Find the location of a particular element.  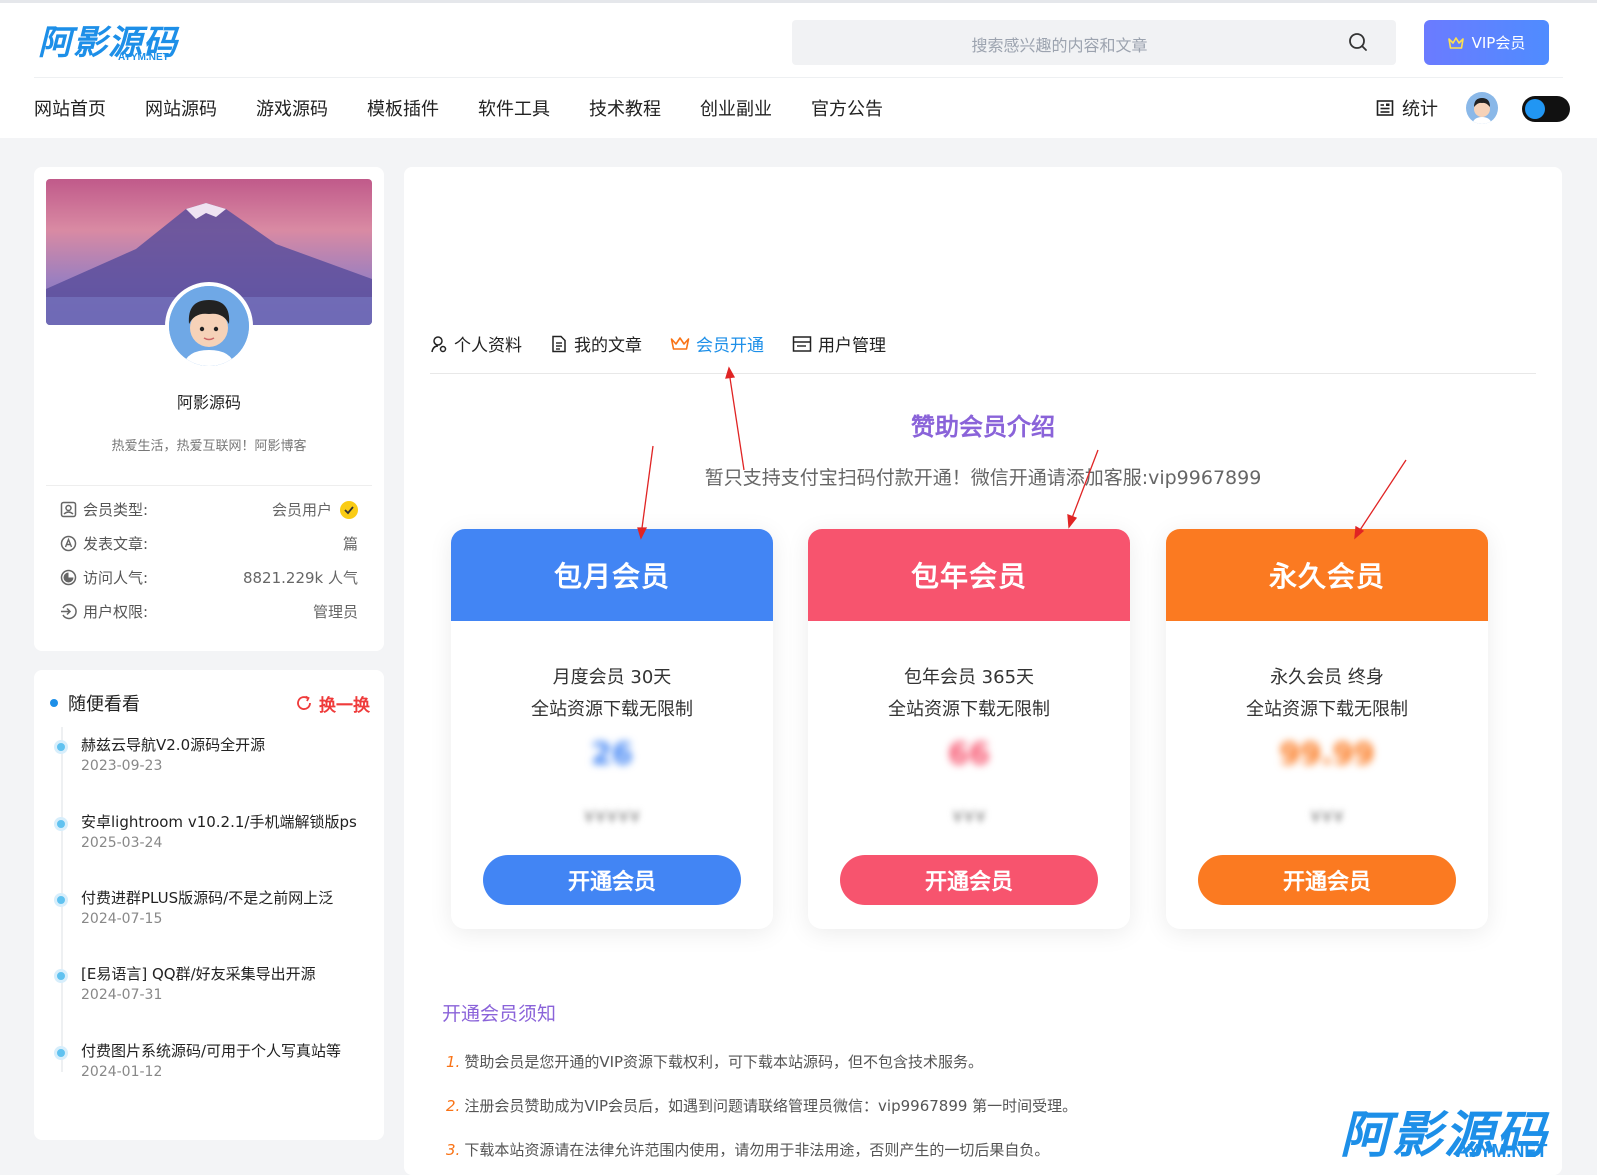

annotation-arrows is located at coordinates (1022, 453).